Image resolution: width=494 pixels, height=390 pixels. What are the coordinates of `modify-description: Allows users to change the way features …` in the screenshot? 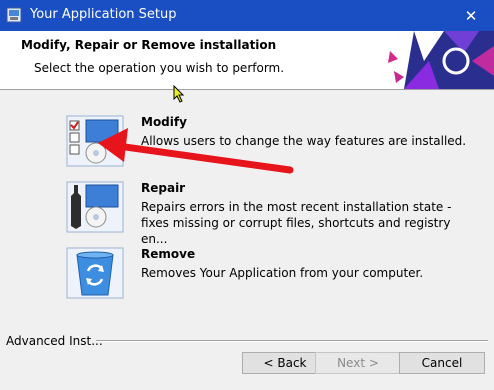 It's located at (304, 141).